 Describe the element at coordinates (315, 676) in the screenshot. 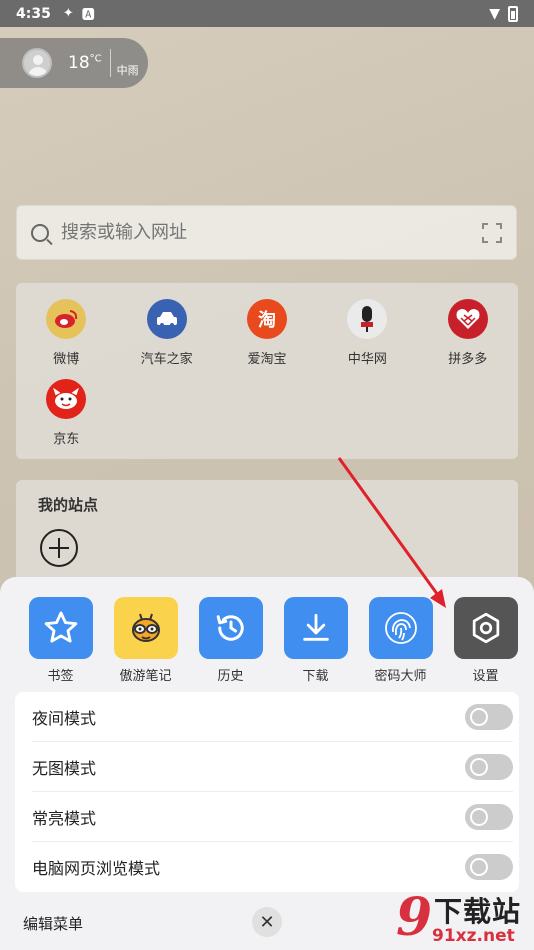

I see `menu-item-label: 下载` at that location.